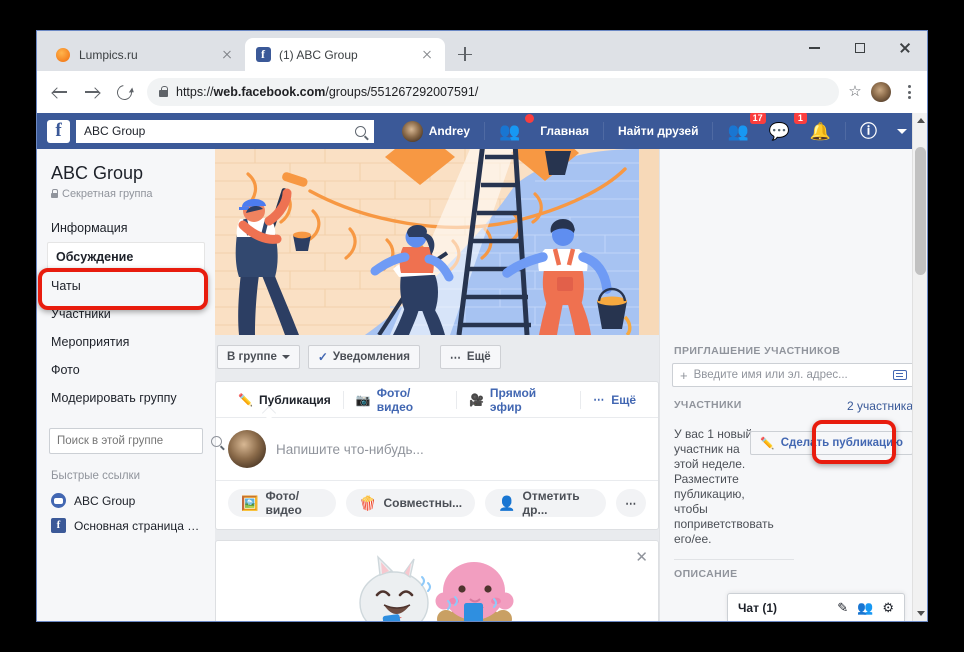 The width and height of the screenshot is (964, 652). Describe the element at coordinates (920, 211) in the screenshot. I see `scrollbar-thumb` at that location.